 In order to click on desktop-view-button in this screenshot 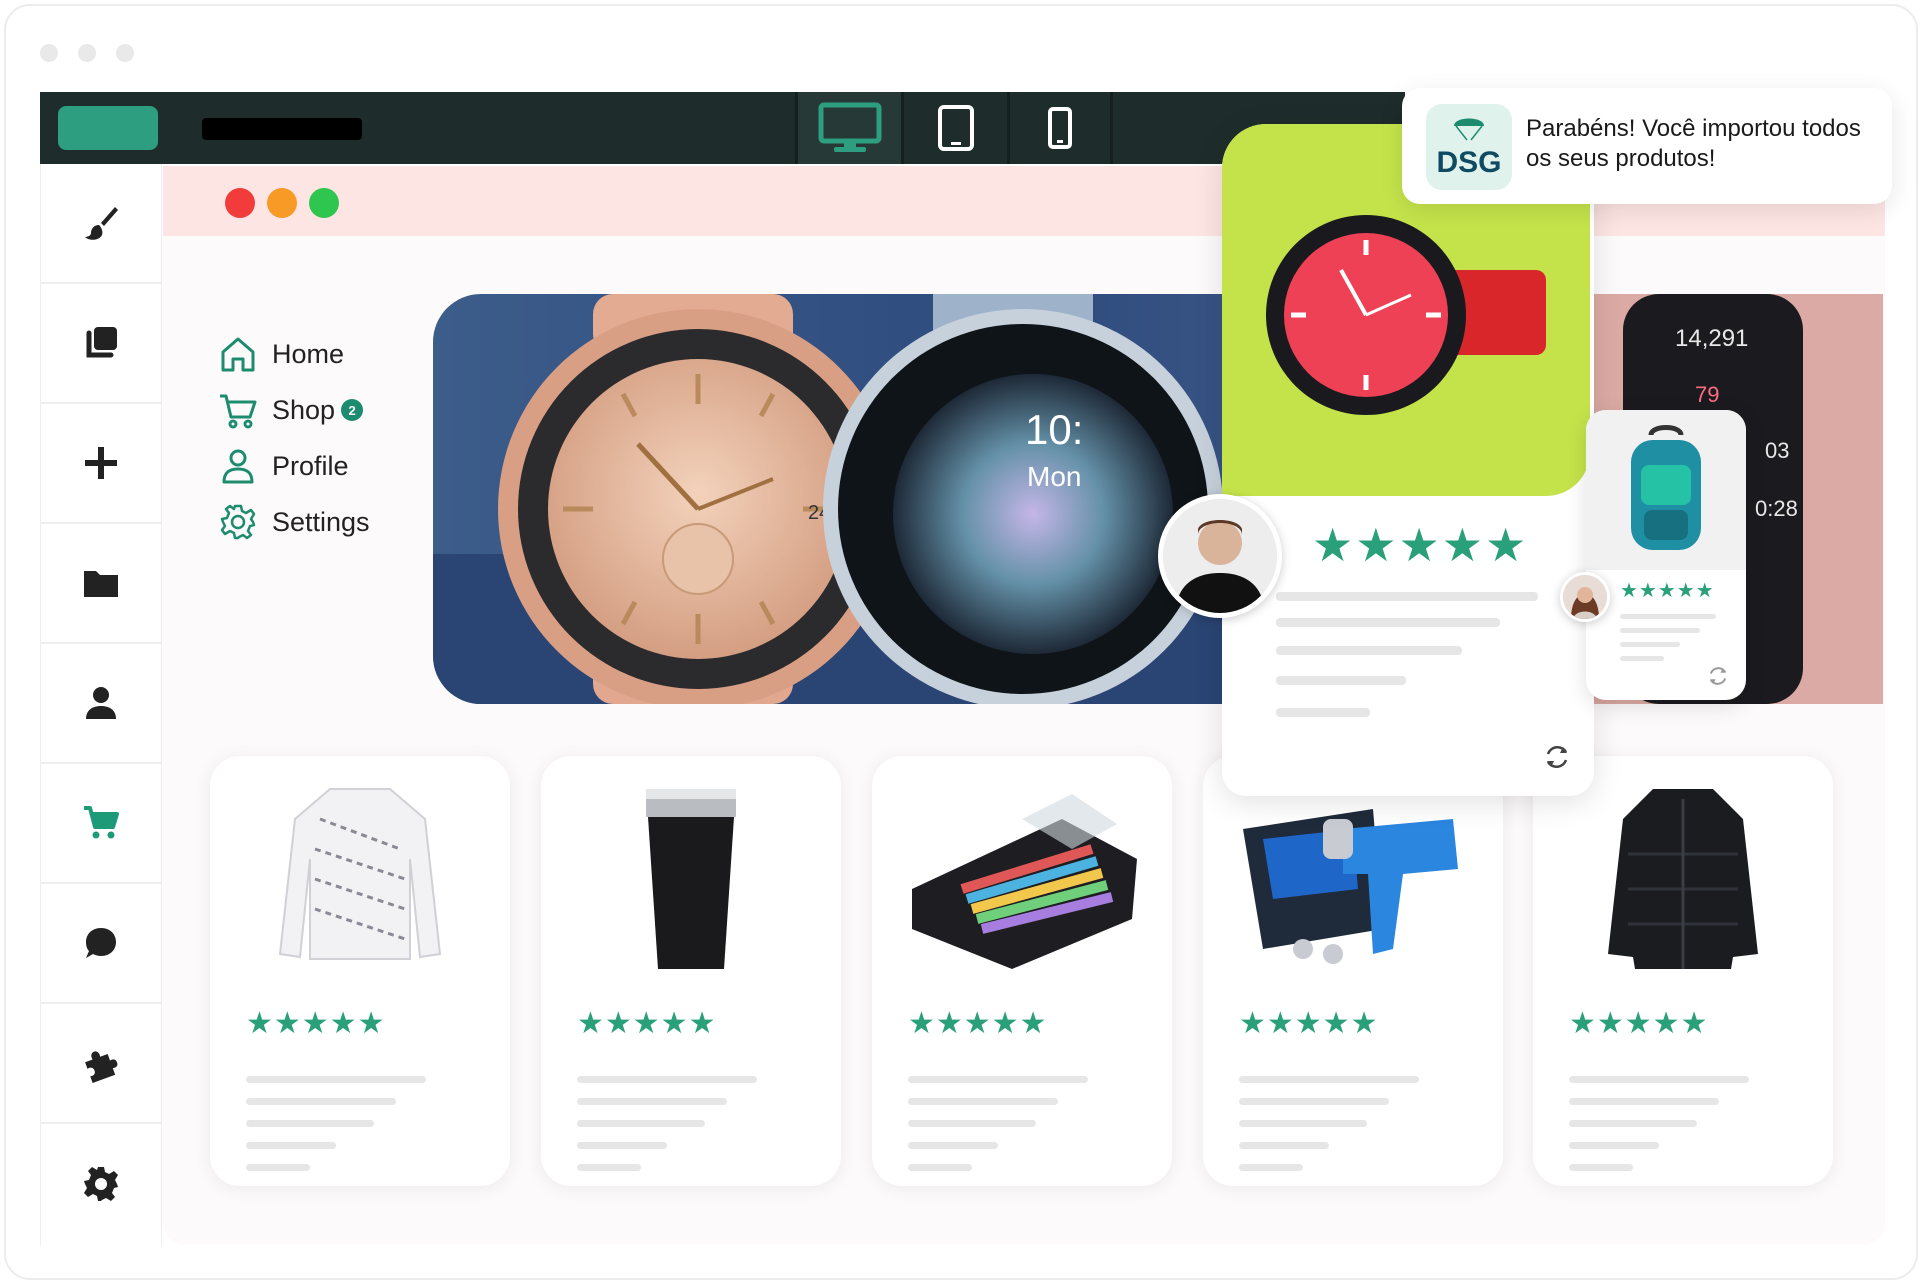, I will do `click(848, 128)`.